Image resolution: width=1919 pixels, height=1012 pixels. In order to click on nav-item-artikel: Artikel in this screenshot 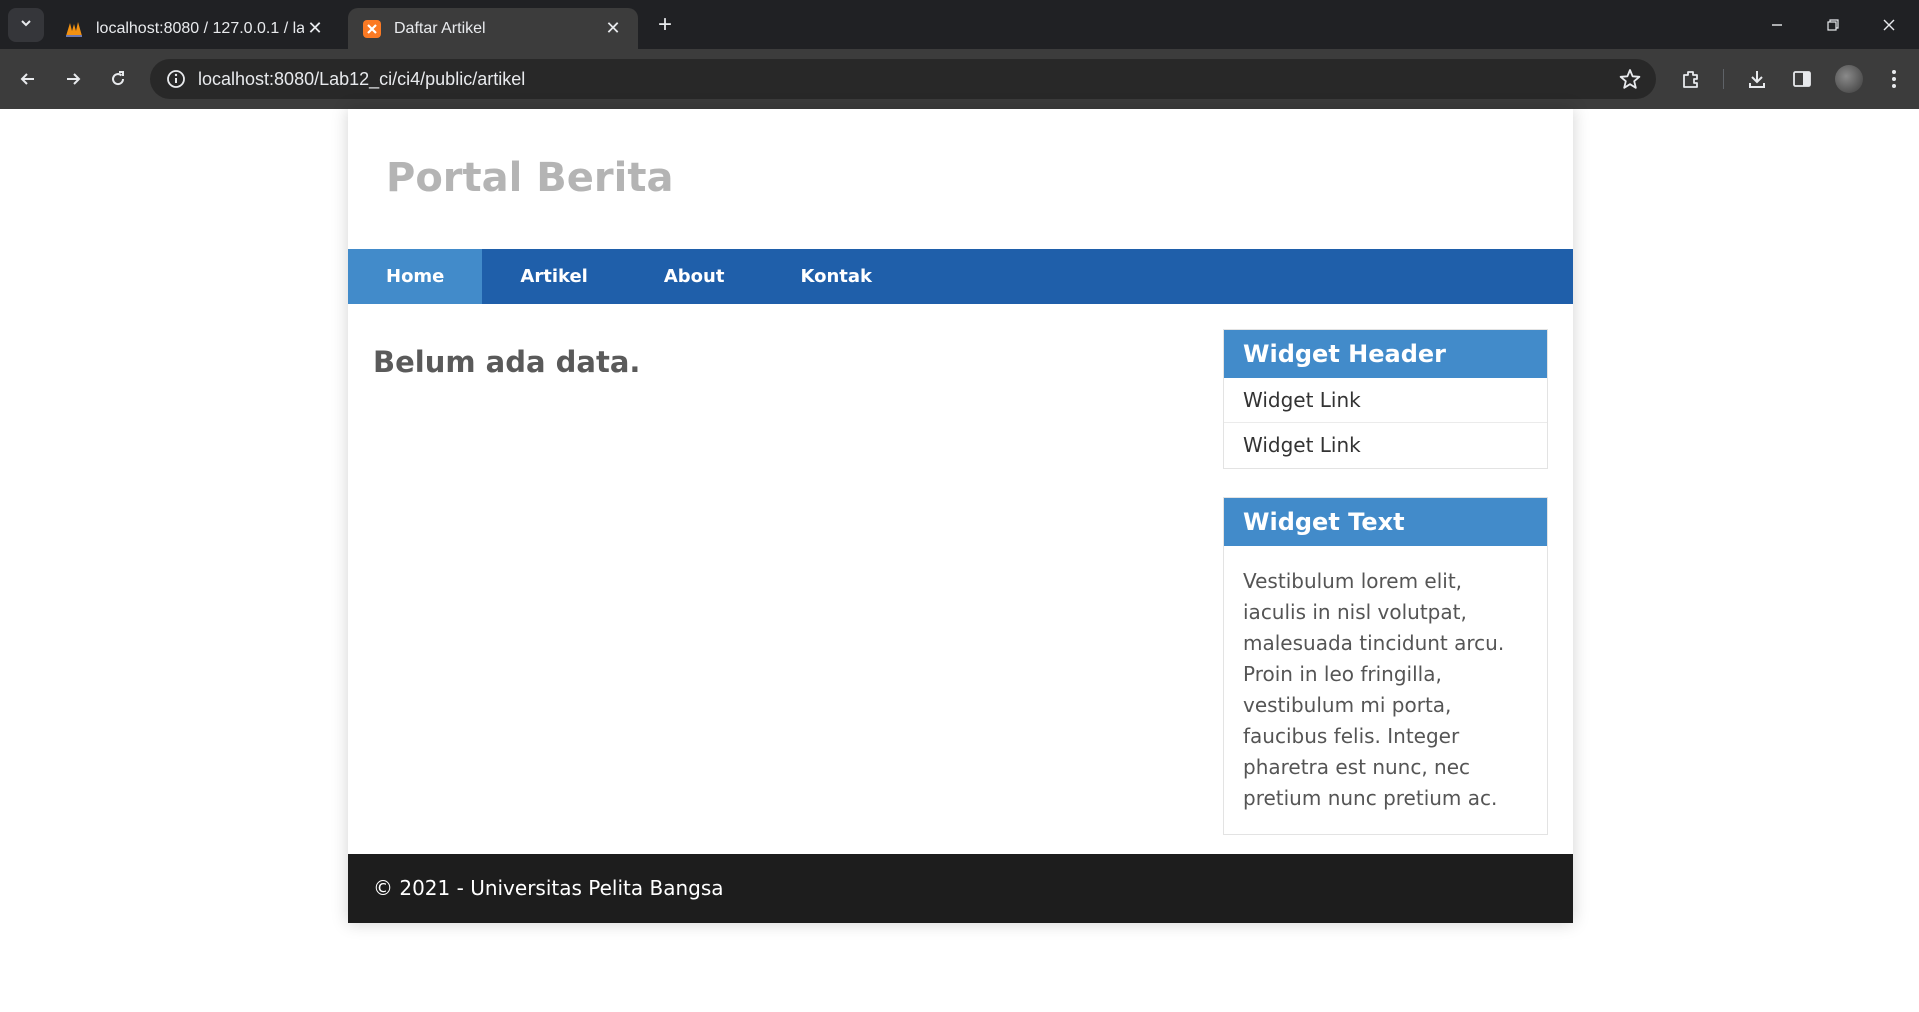, I will do `click(553, 276)`.